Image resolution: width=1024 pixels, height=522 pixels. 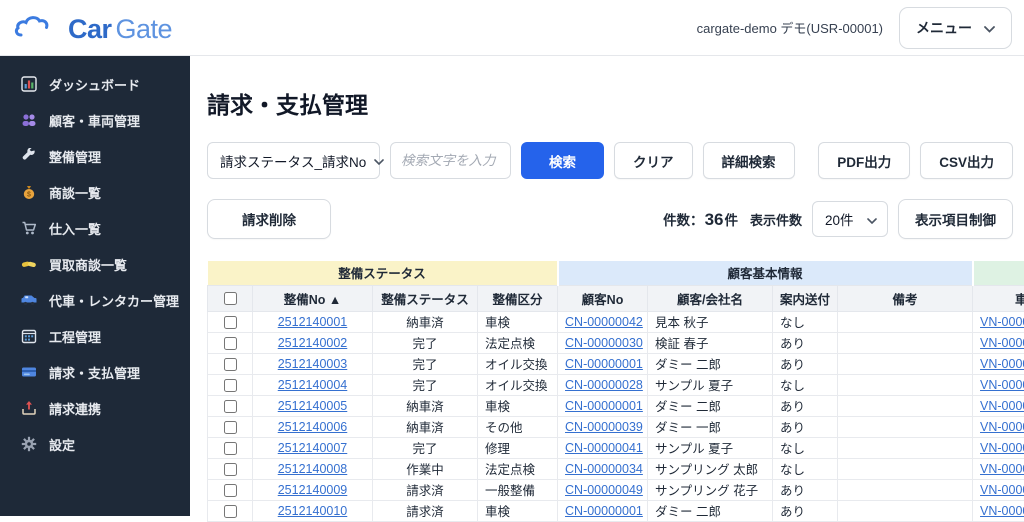 I want to click on customer-no-link: CN-00000028, so click(x=604, y=385).